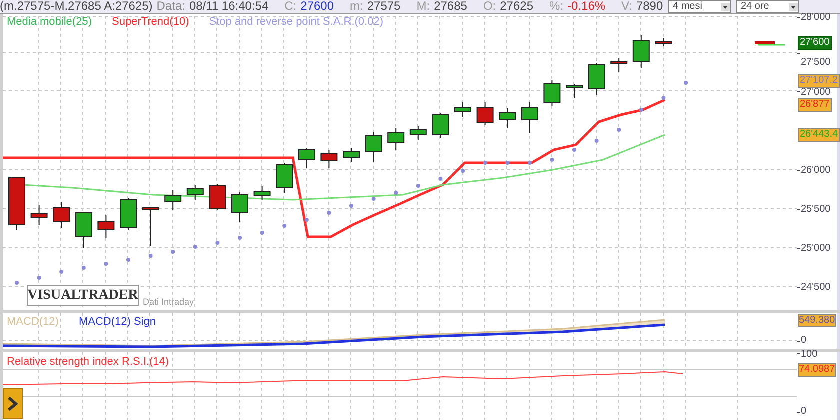 The width and height of the screenshot is (840, 420). What do you see at coordinates (627, 6) in the screenshot?
I see `field-label: V:` at bounding box center [627, 6].